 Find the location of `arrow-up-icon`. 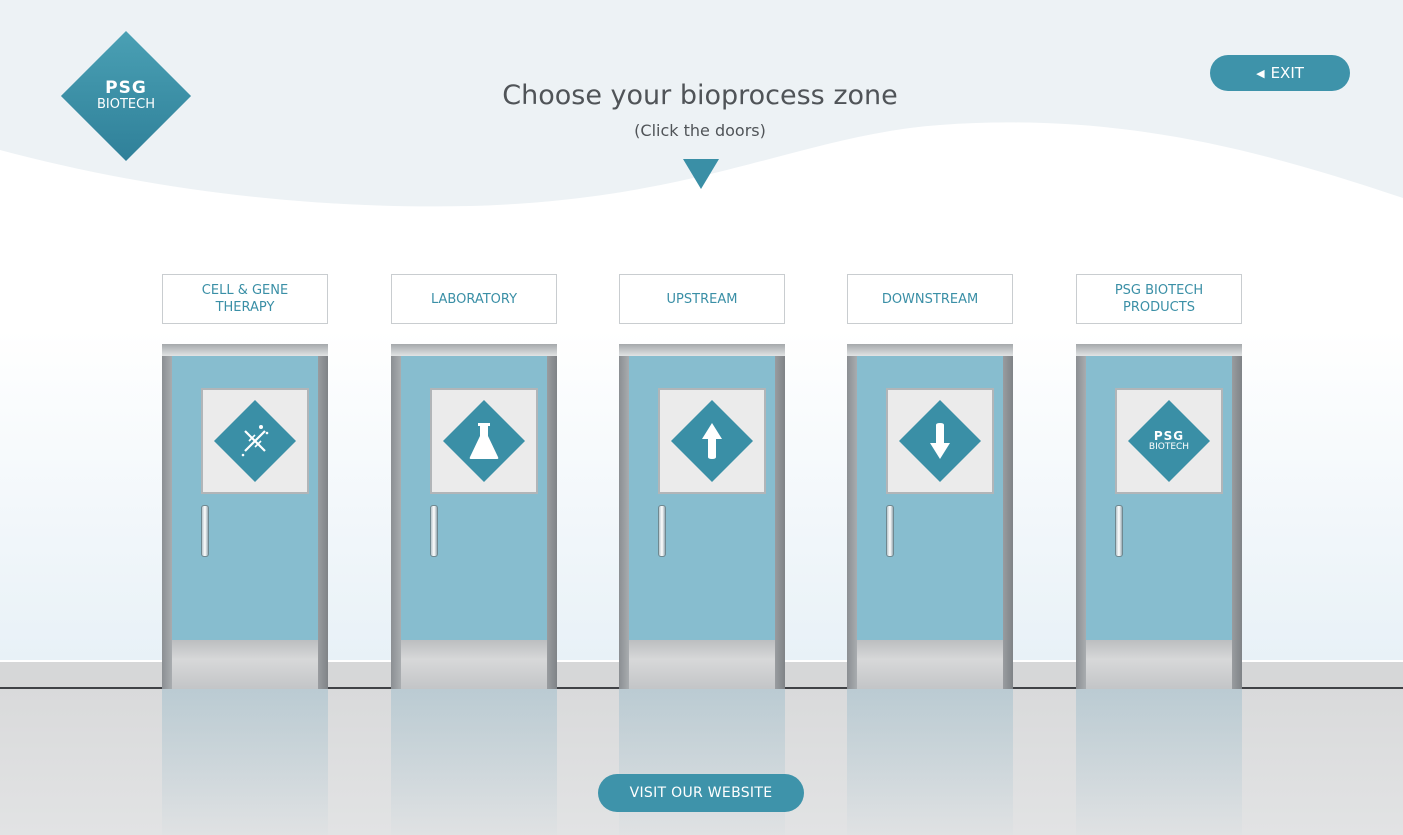

arrow-up-icon is located at coordinates (712, 441).